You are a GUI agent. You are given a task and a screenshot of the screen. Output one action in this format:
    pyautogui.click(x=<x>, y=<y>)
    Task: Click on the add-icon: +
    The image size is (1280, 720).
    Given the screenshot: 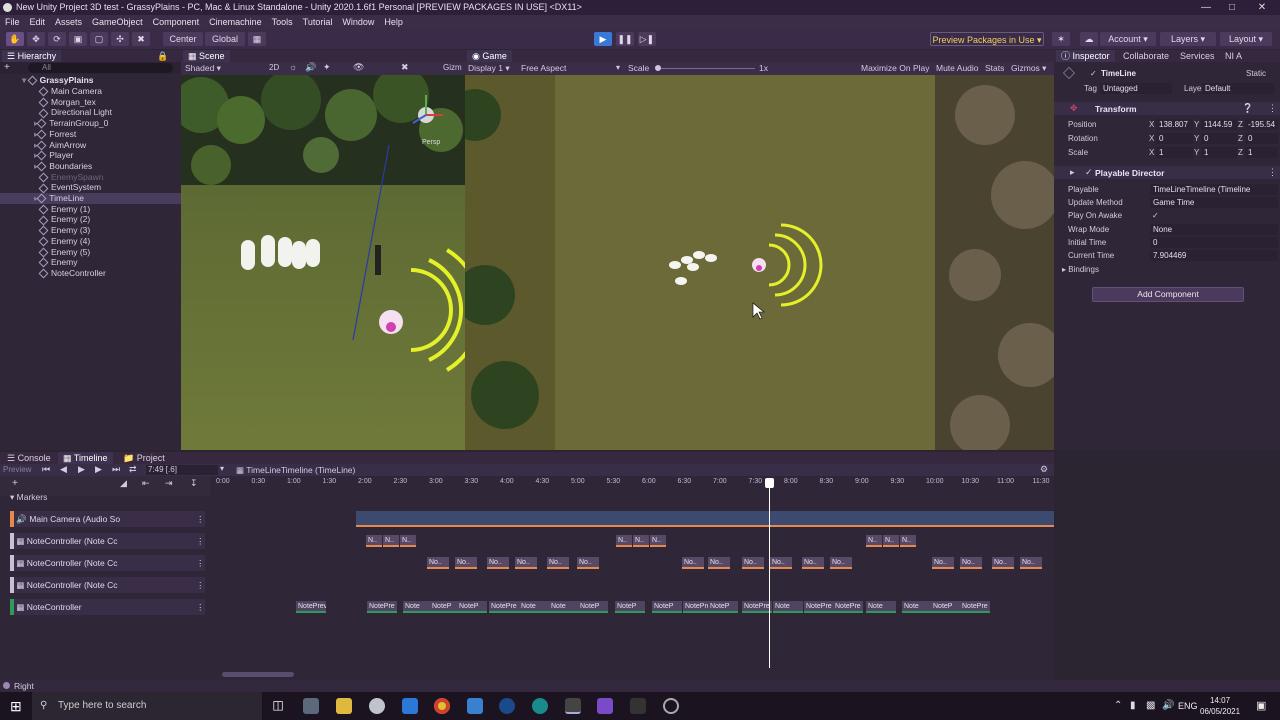 What is the action you would take?
    pyautogui.click(x=7, y=67)
    